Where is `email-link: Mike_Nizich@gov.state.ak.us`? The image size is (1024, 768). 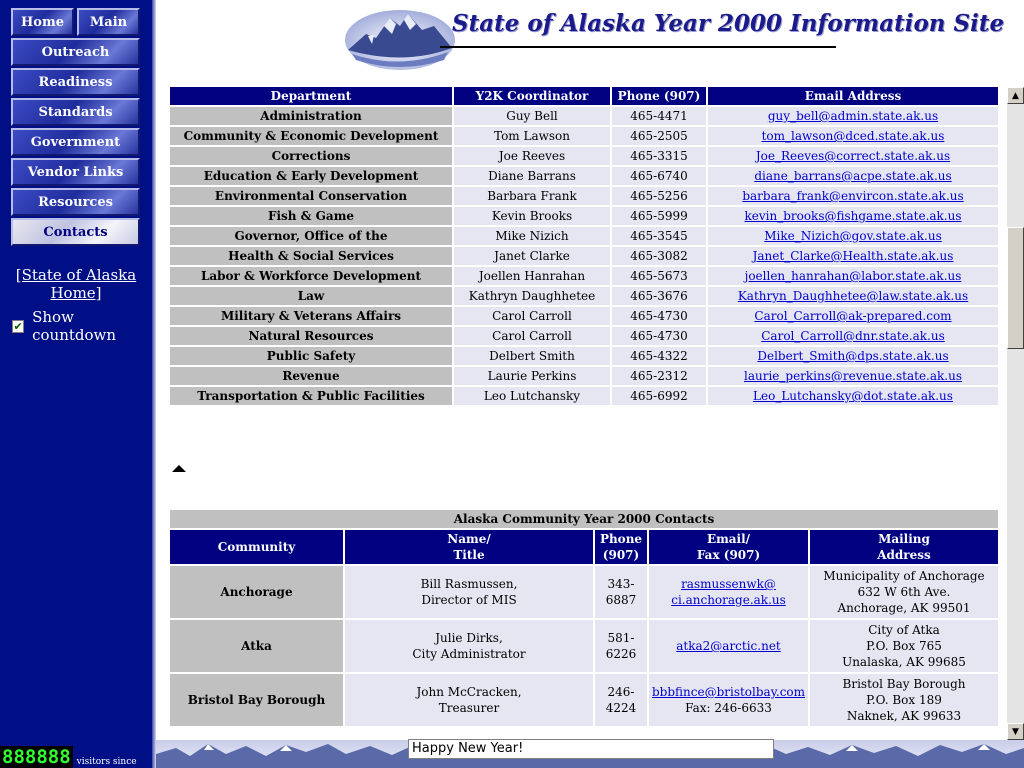 email-link: Mike_Nizich@gov.state.ak.us is located at coordinates (853, 236).